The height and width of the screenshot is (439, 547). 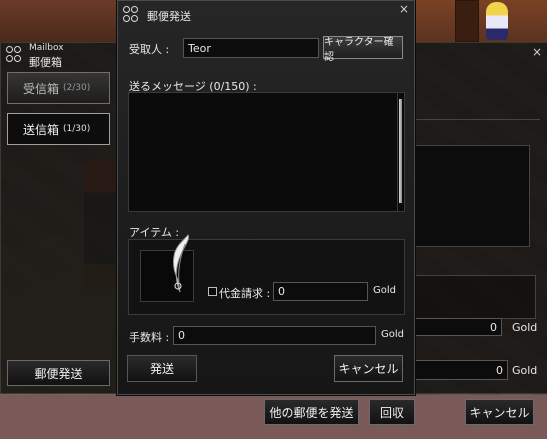 What do you see at coordinates (169, 16) in the screenshot?
I see `compose-title: 郵便発送` at bounding box center [169, 16].